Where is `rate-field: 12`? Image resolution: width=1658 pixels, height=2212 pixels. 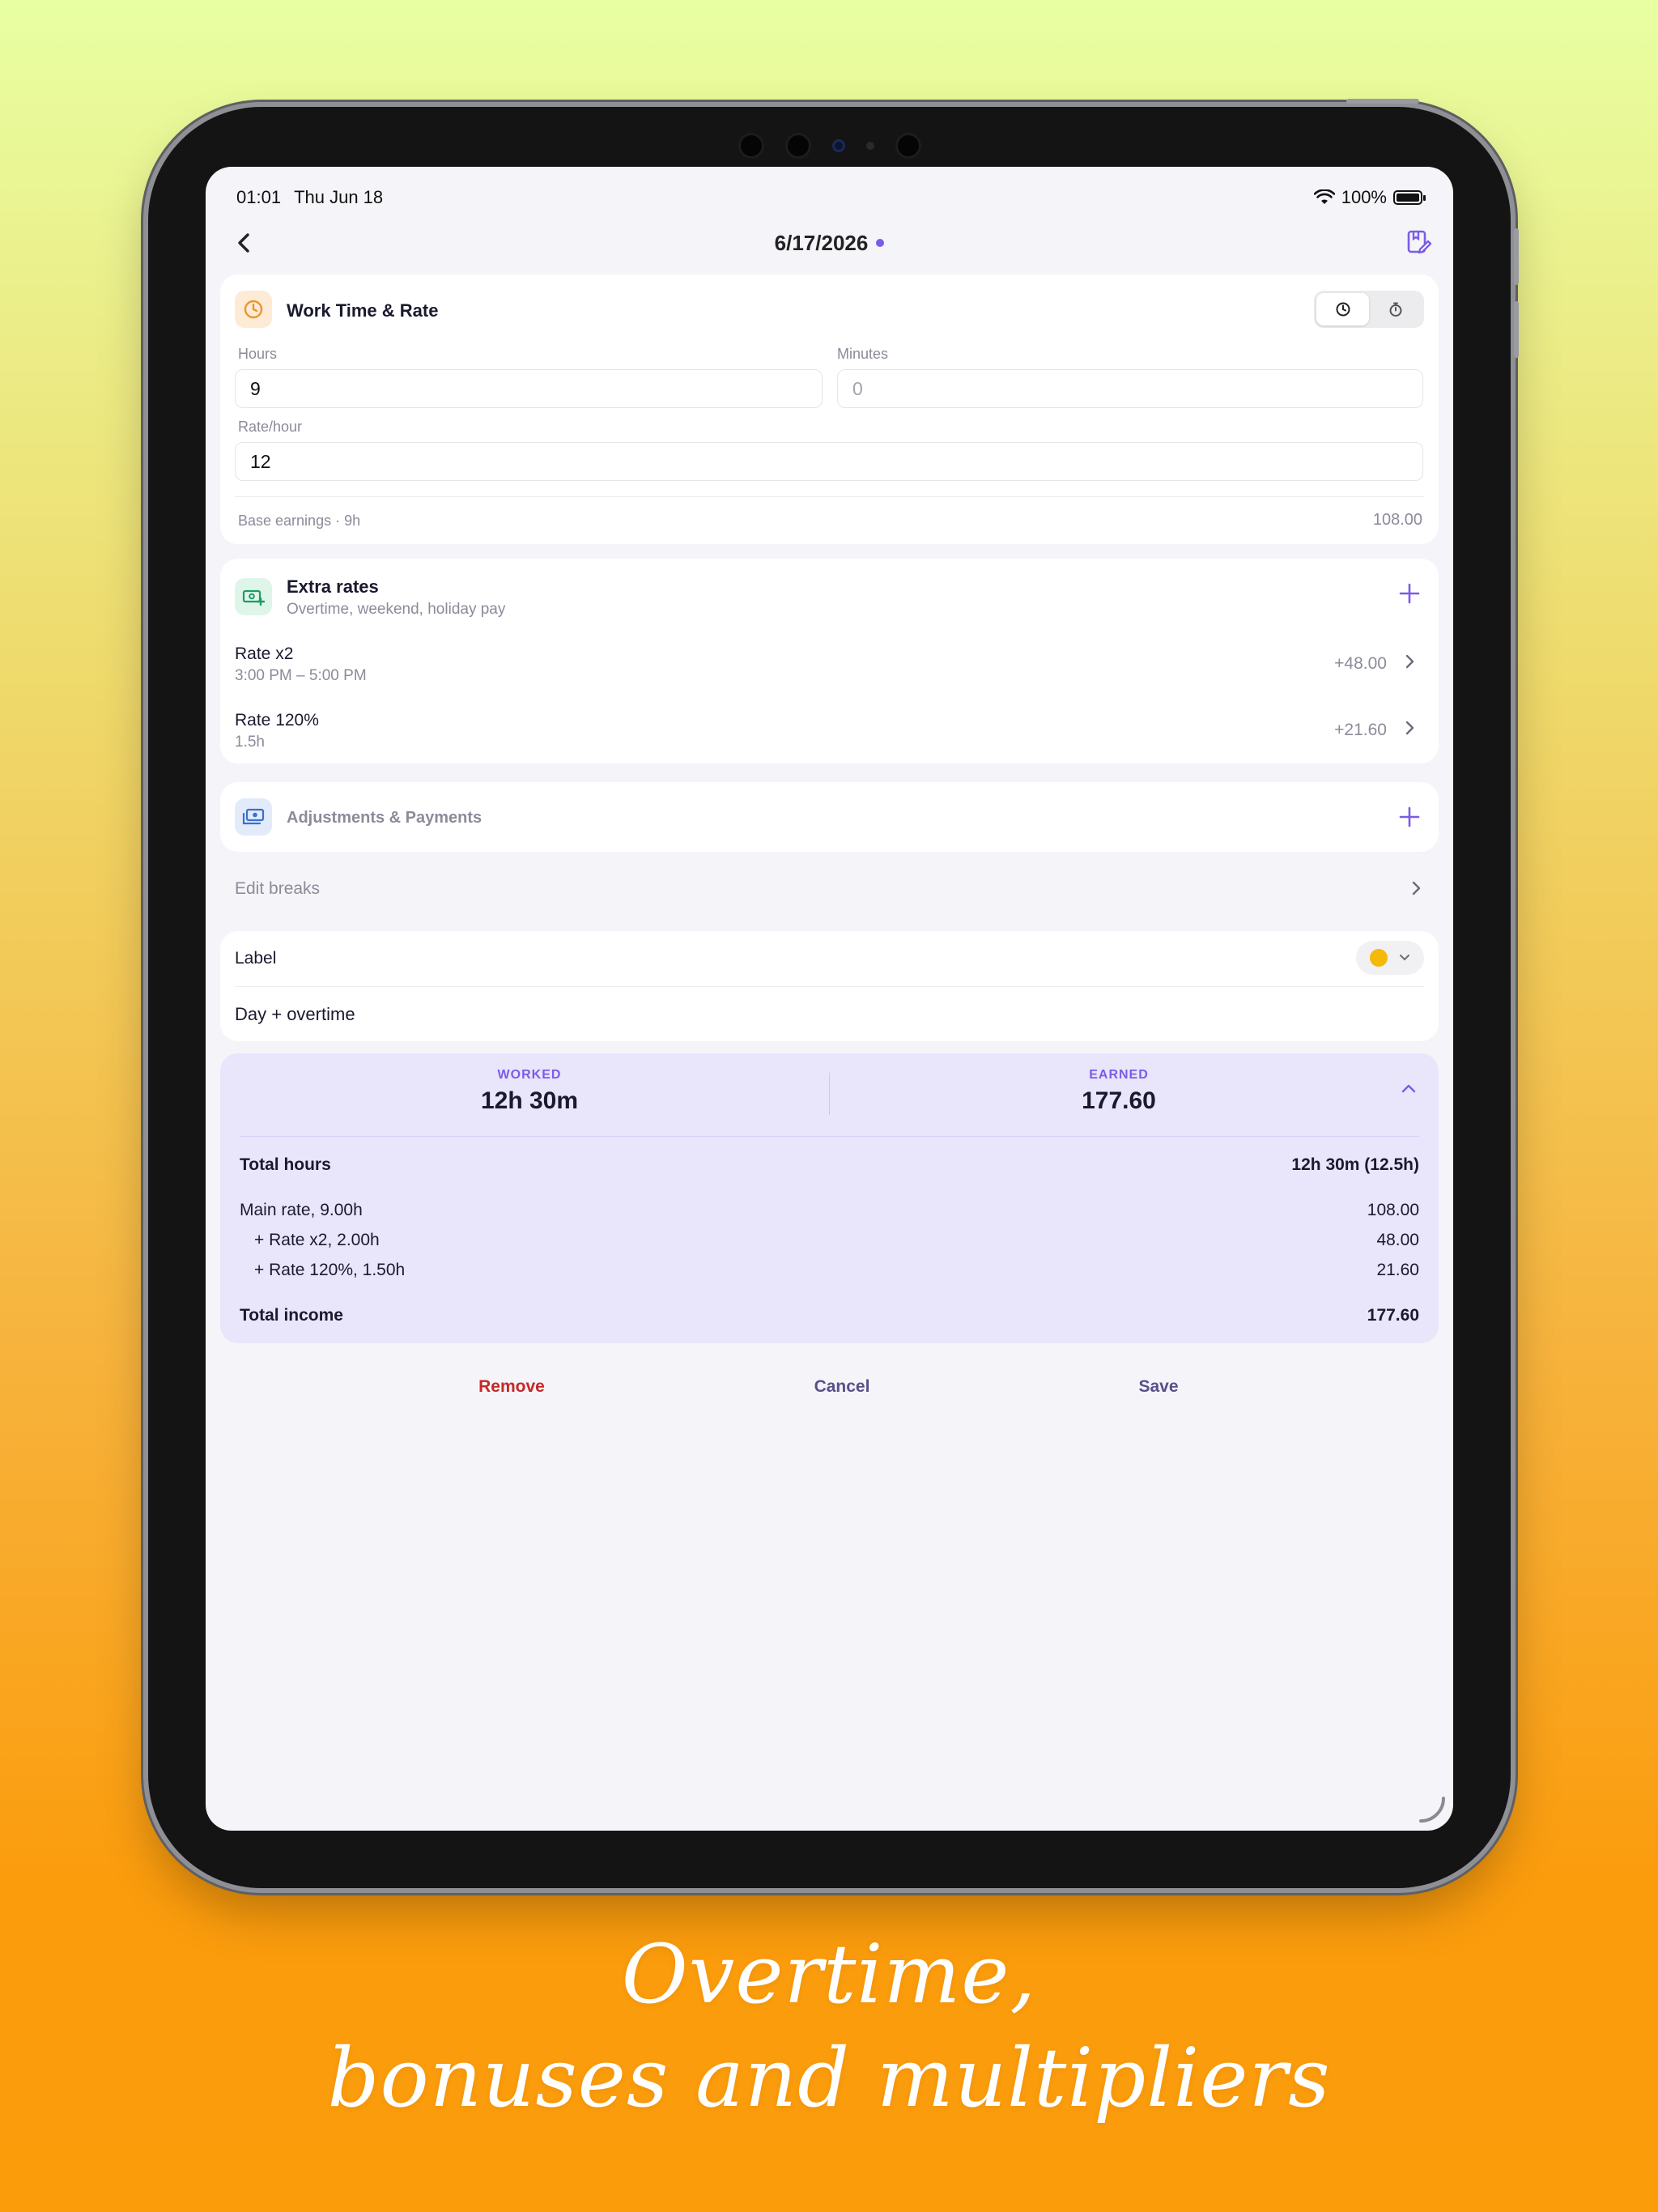 rate-field: 12 is located at coordinates (829, 462).